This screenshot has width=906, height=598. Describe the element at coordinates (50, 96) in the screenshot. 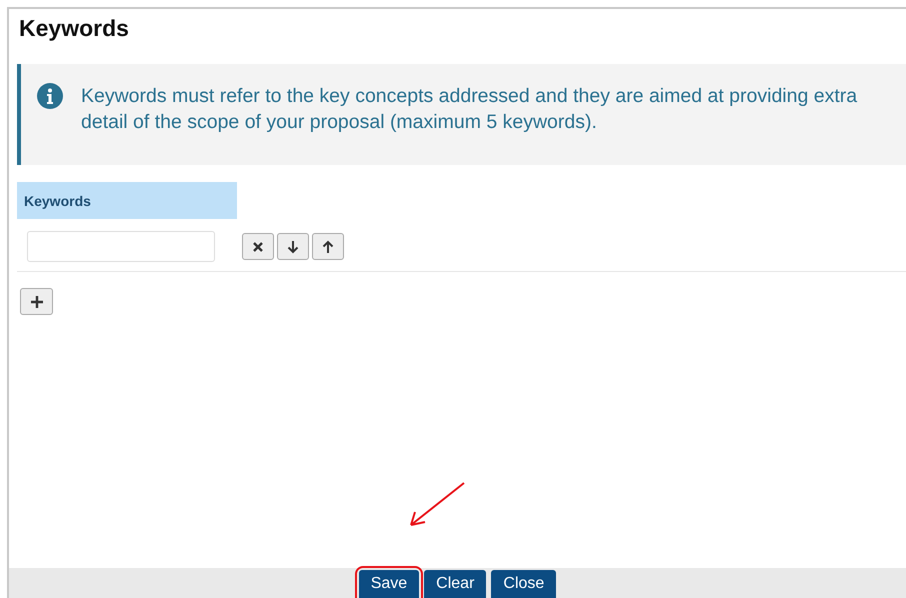

I see `info-icon` at that location.